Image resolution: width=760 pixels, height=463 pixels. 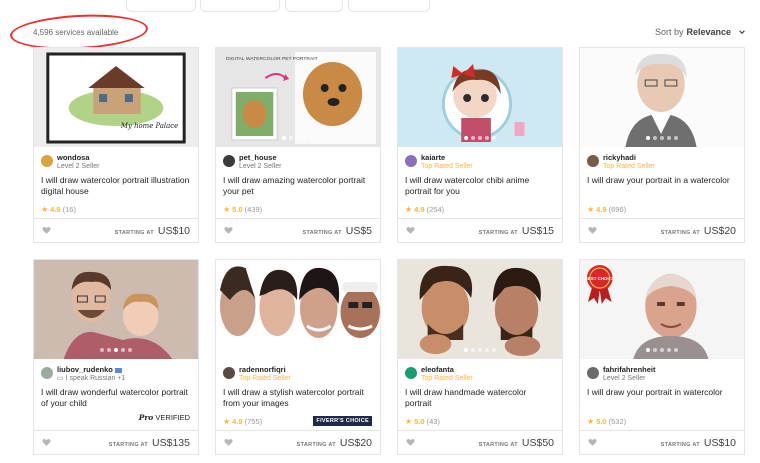 What do you see at coordinates (700, 32) in the screenshot?
I see `sort-dropdown: Sort by Relevance` at bounding box center [700, 32].